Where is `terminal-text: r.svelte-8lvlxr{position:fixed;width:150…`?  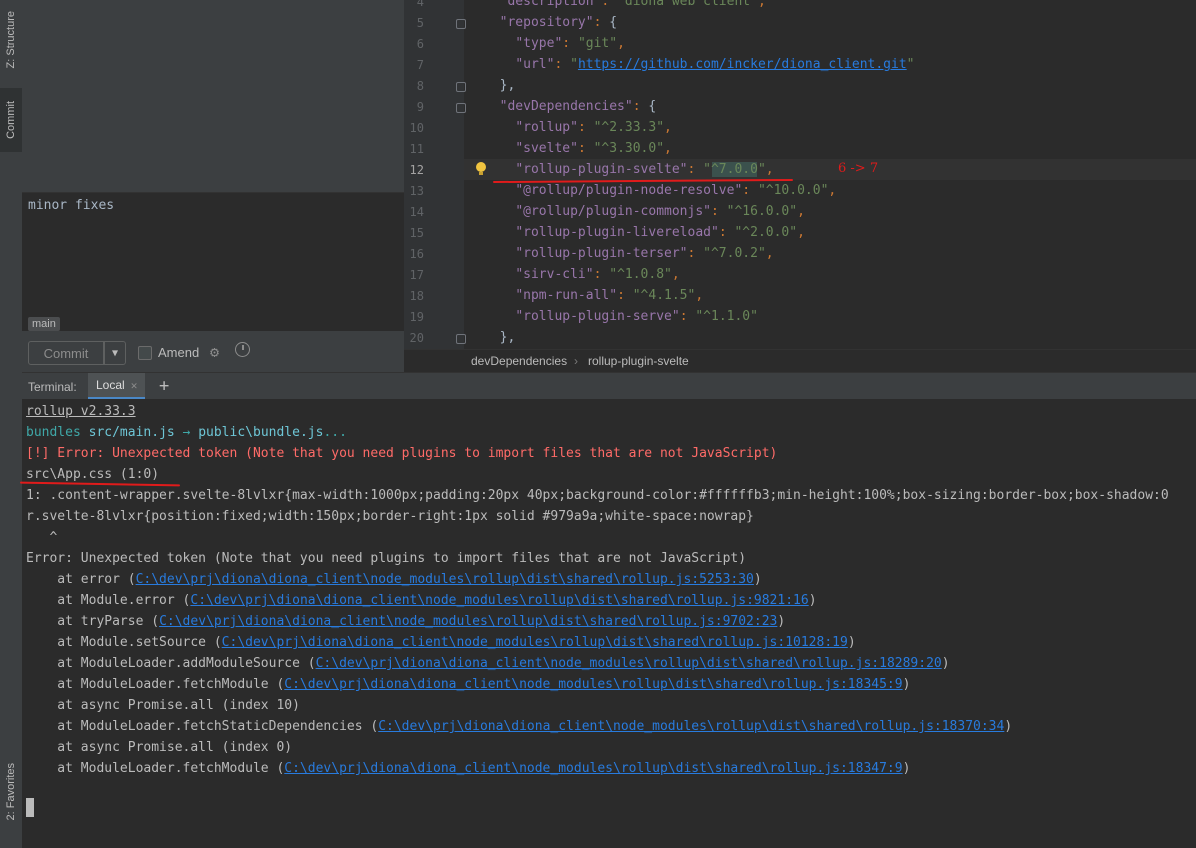 terminal-text: r.svelte-8lvlxr{position:fixed;width:150… is located at coordinates (390, 516).